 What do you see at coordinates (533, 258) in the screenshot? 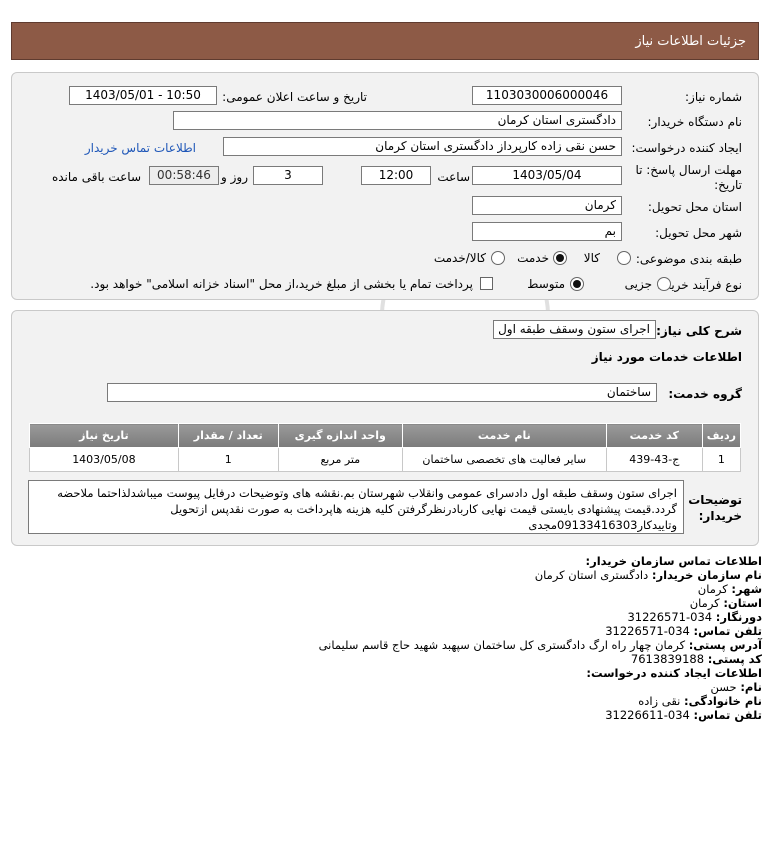
I see `category-option-service: خدمت` at bounding box center [533, 258].